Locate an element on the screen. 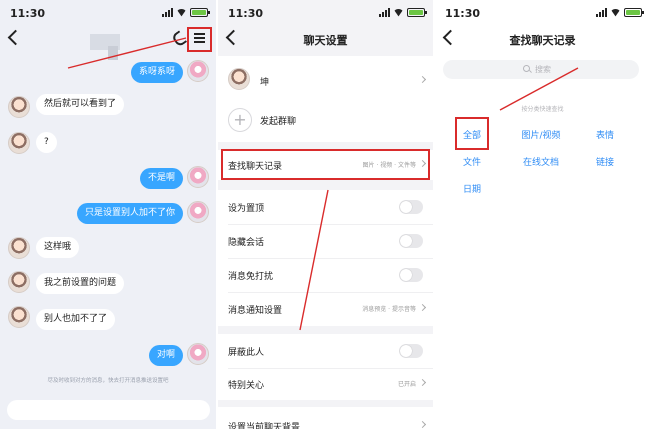  back-icon is located at coordinates (15, 37).